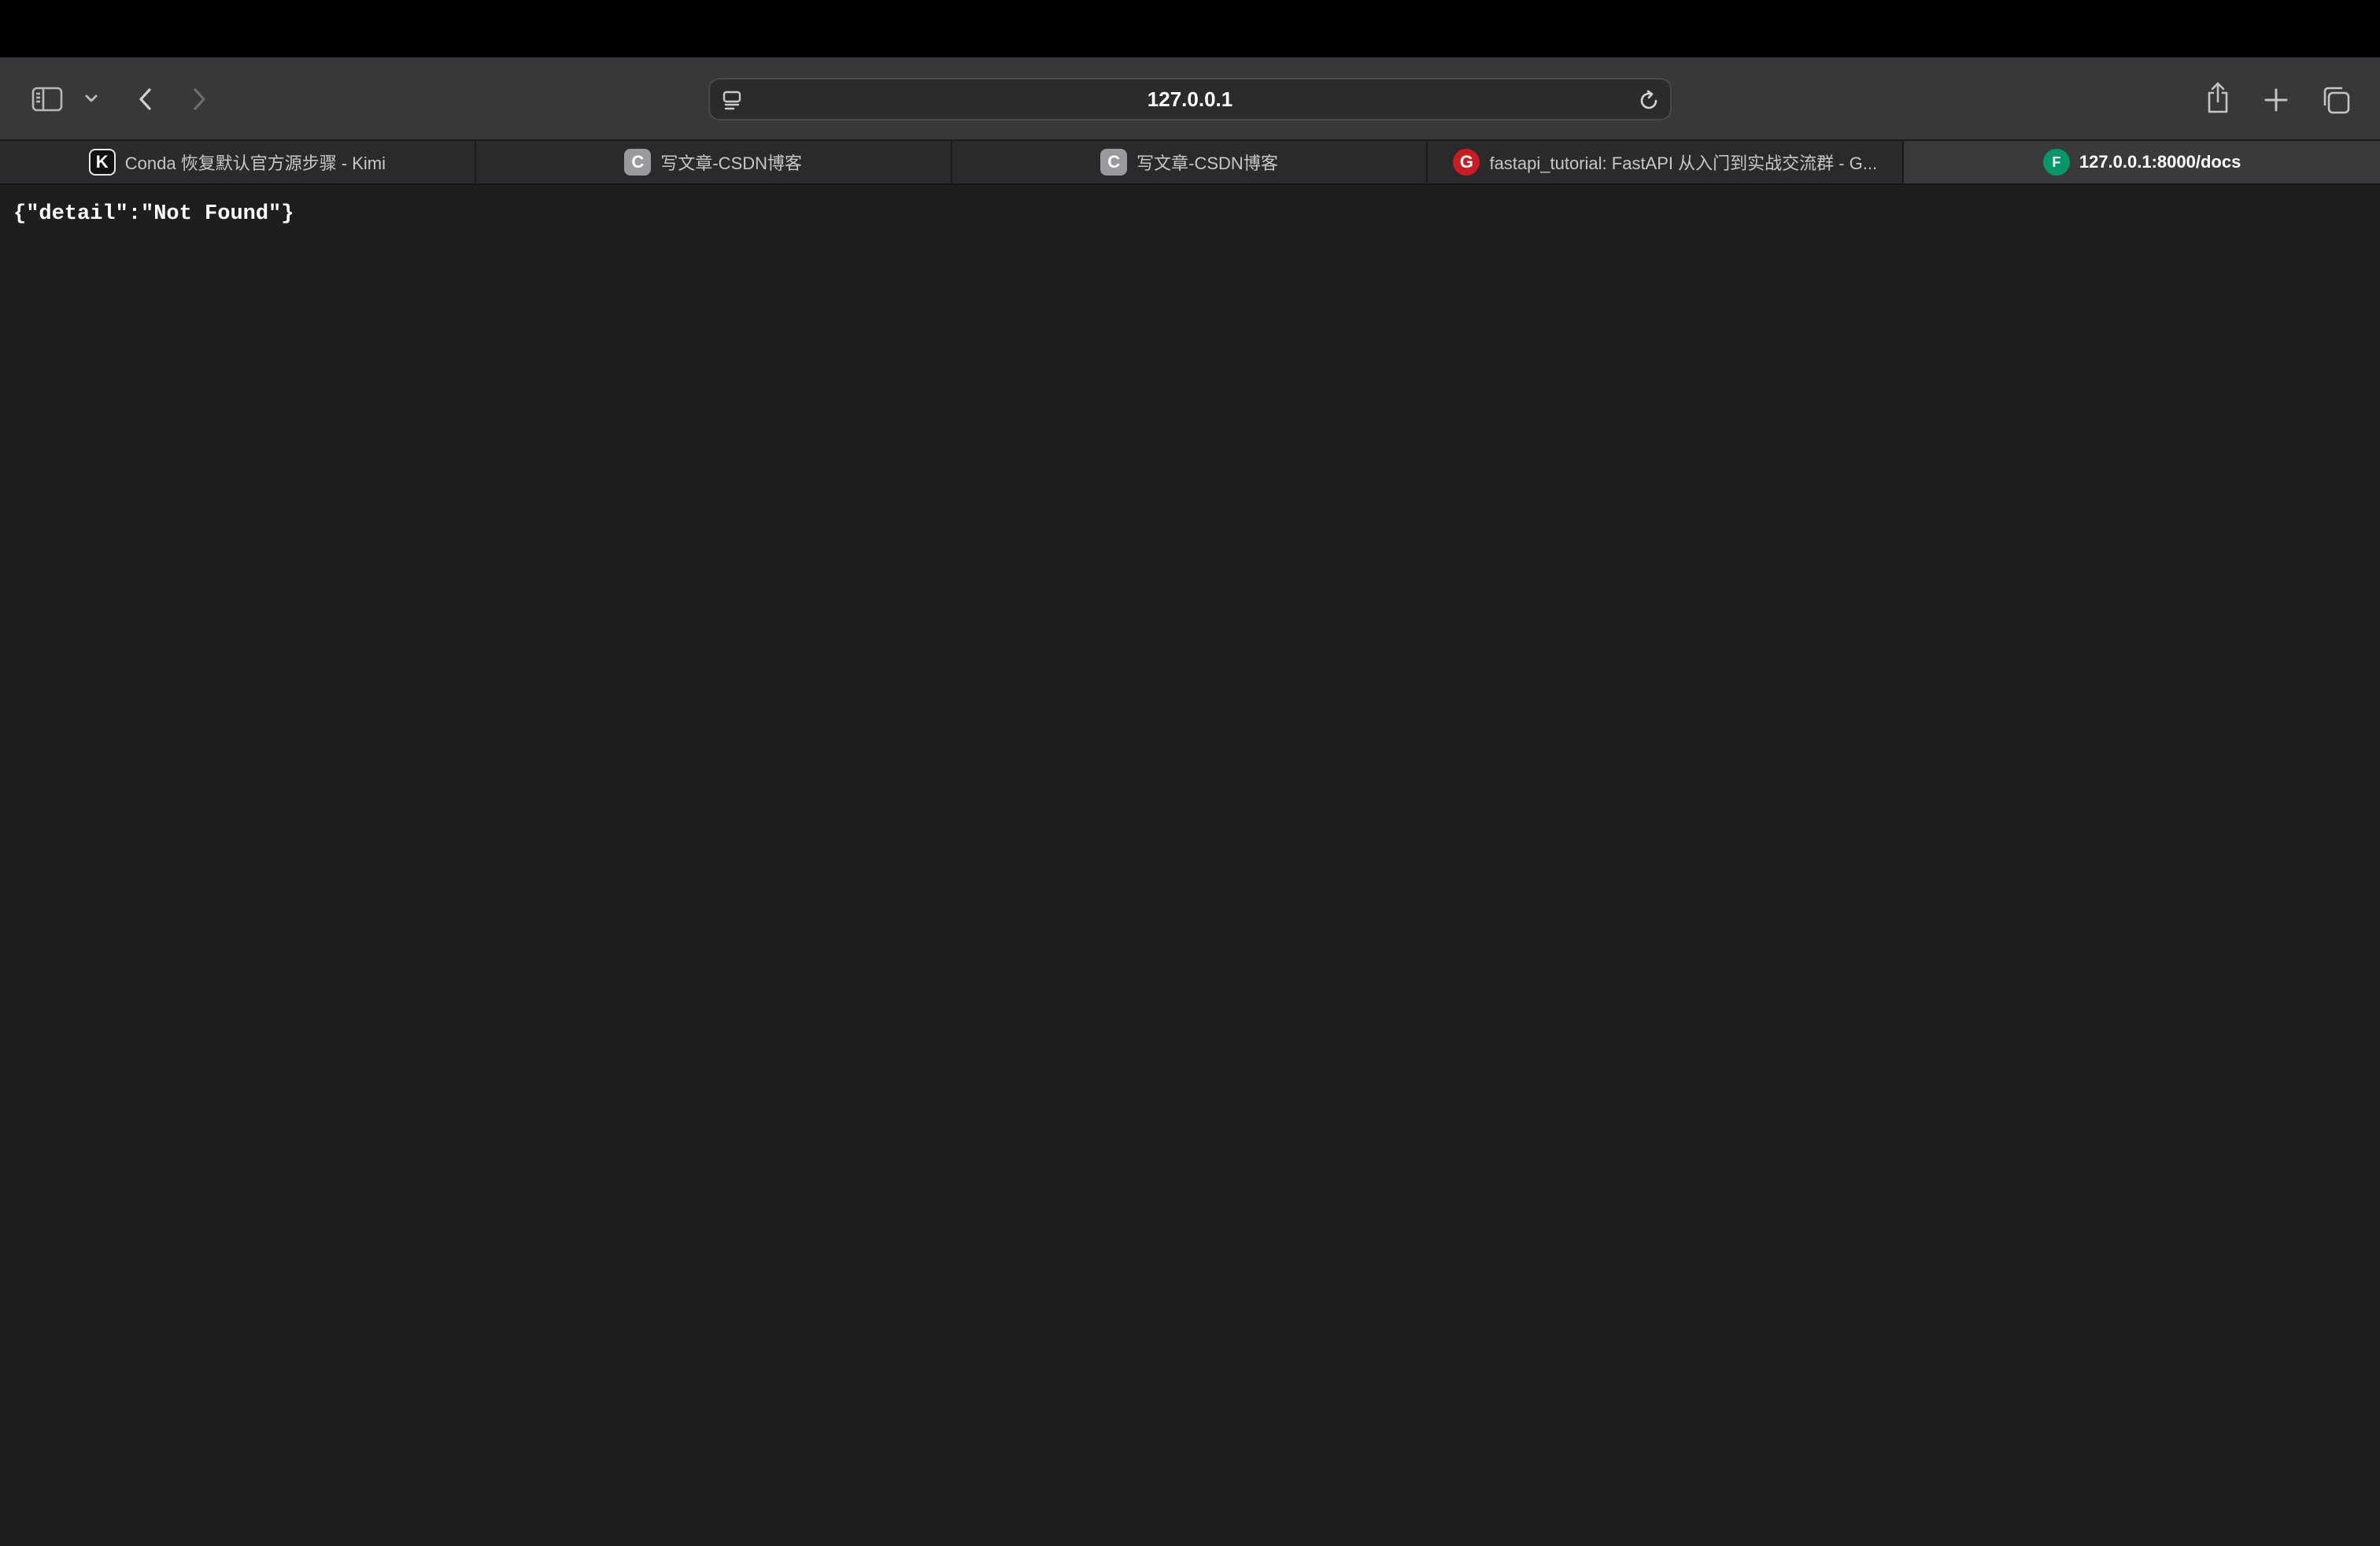 The height and width of the screenshot is (1546, 2380). I want to click on chevron-down-icon, so click(91, 98).